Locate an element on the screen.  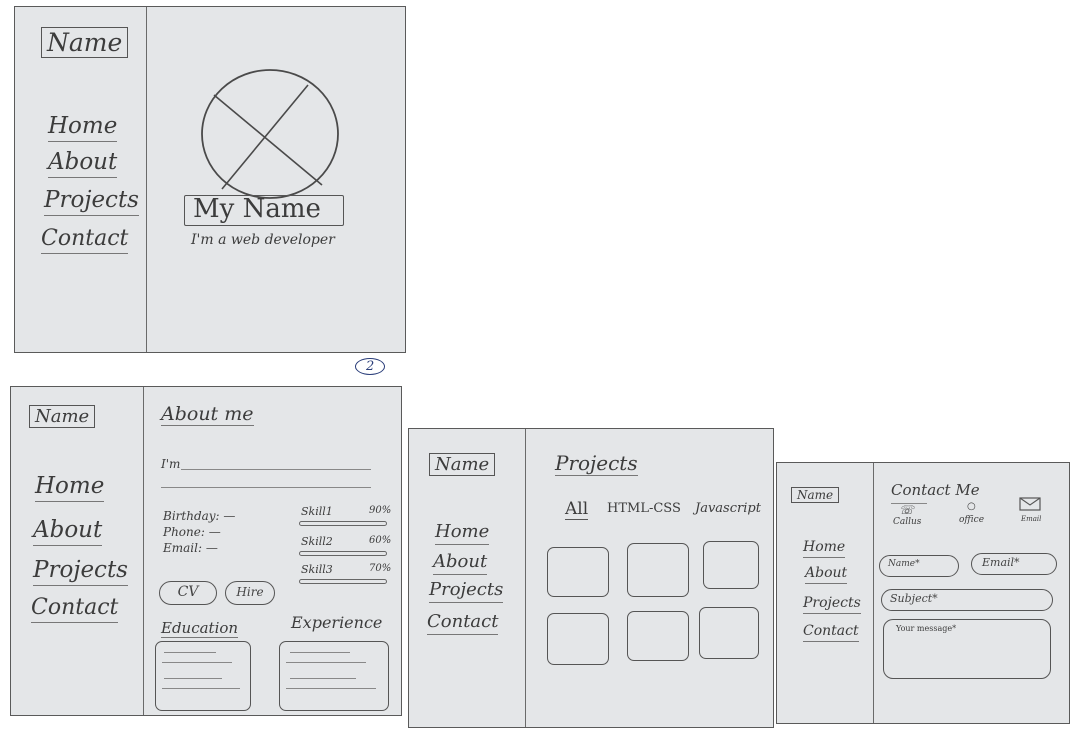
message-textarea: Your message* is located at coordinates (967, 649).